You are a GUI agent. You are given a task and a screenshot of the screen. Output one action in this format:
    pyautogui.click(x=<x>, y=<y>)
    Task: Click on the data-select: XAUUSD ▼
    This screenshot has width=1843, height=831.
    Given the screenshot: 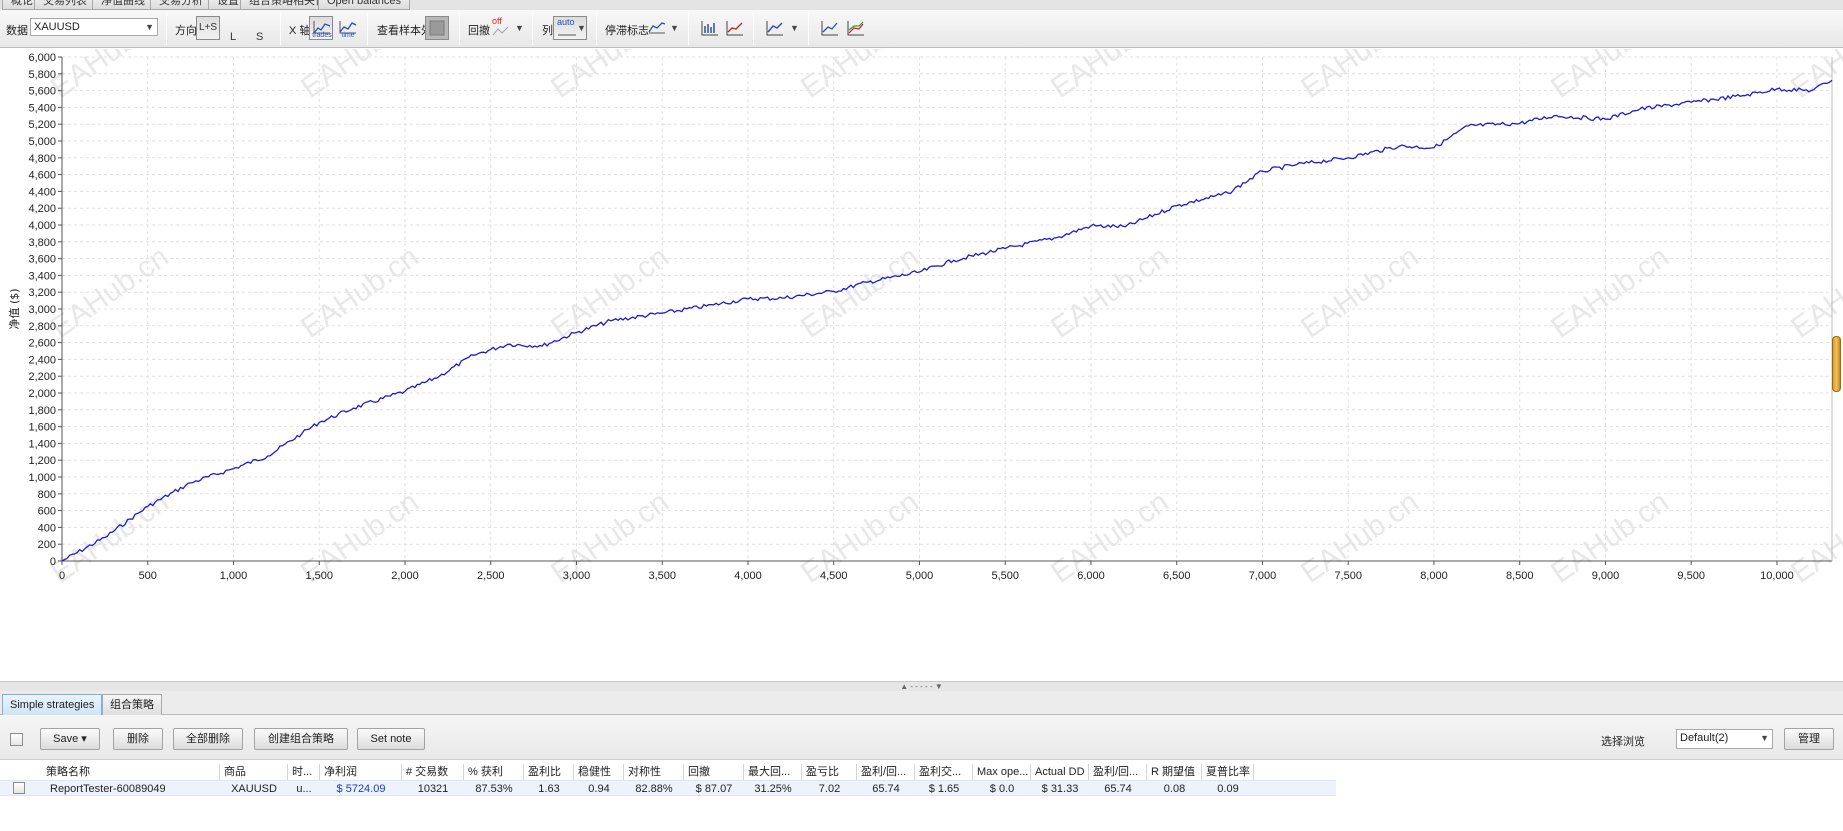 What is the action you would take?
    pyautogui.click(x=94, y=27)
    